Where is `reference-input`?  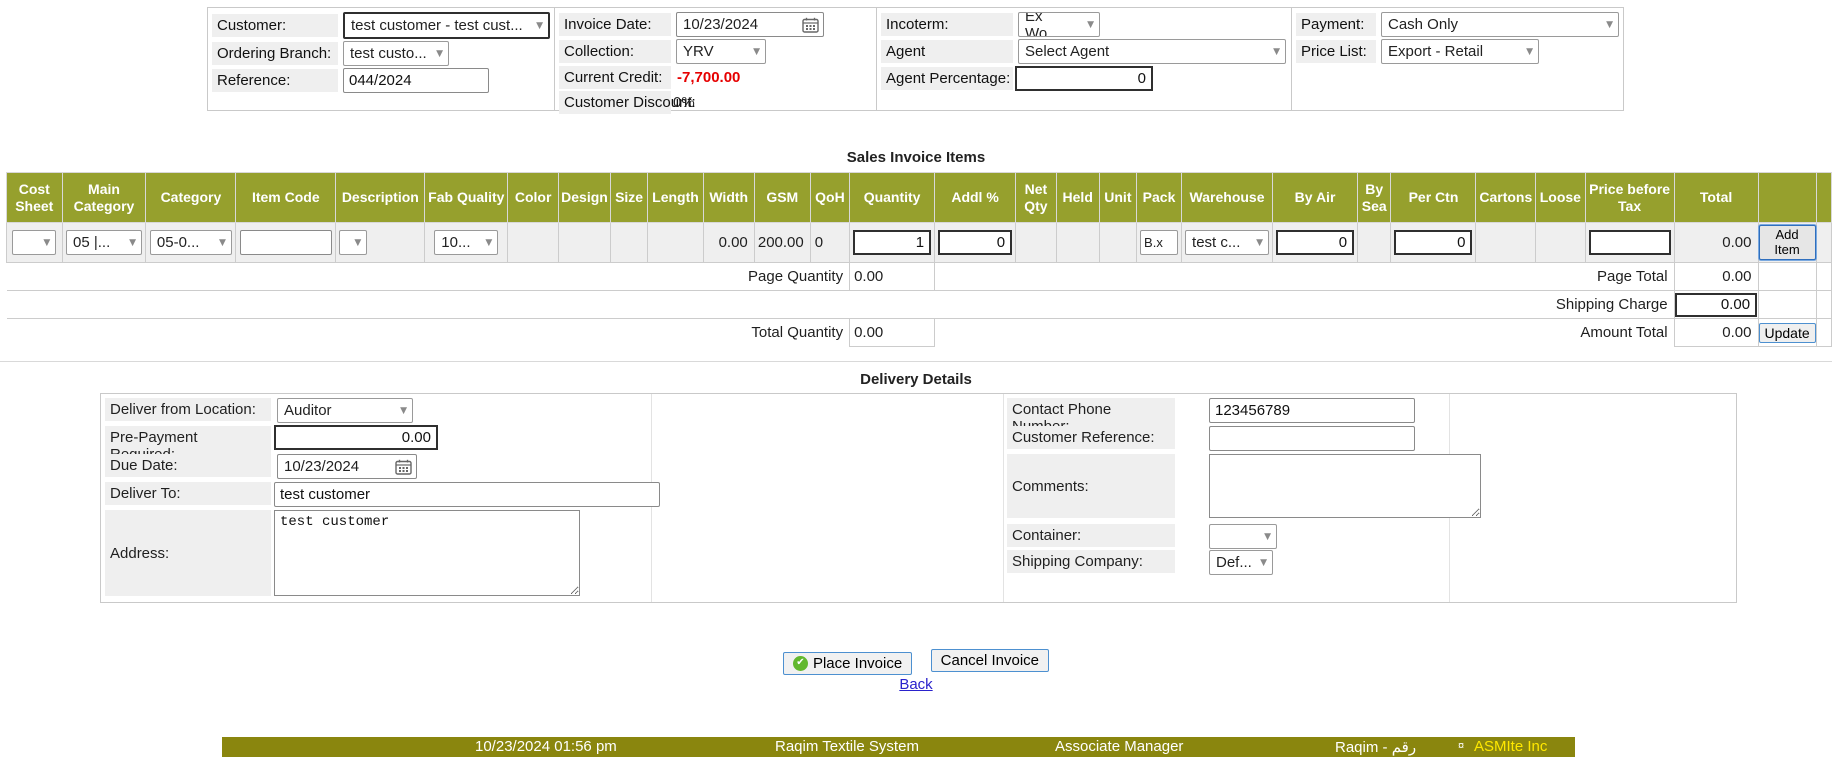 reference-input is located at coordinates (416, 80).